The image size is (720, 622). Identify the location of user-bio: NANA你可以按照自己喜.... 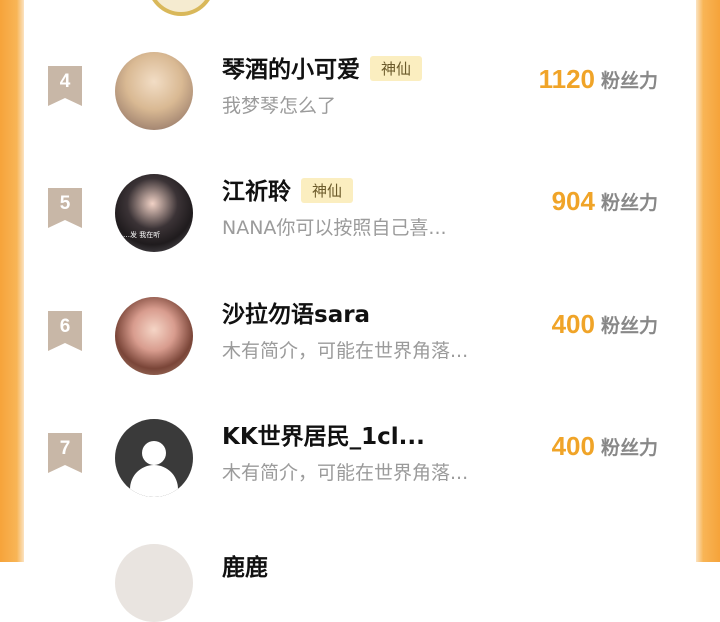
(334, 228).